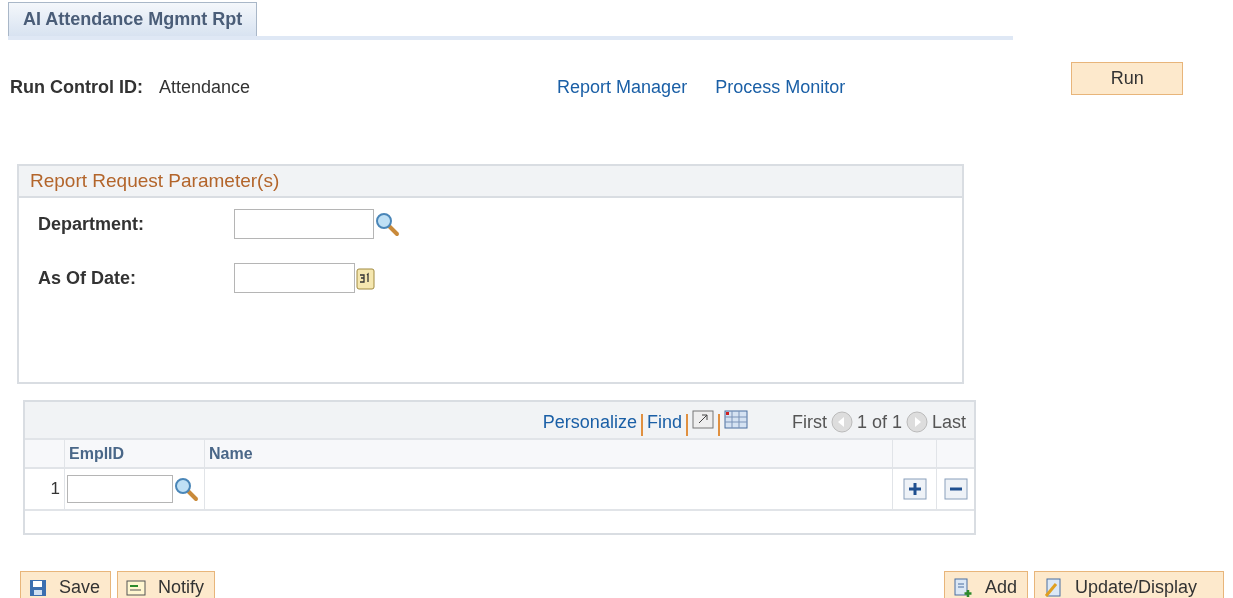 This screenshot has height=598, width=1233. I want to click on row-number: 1, so click(55, 489).